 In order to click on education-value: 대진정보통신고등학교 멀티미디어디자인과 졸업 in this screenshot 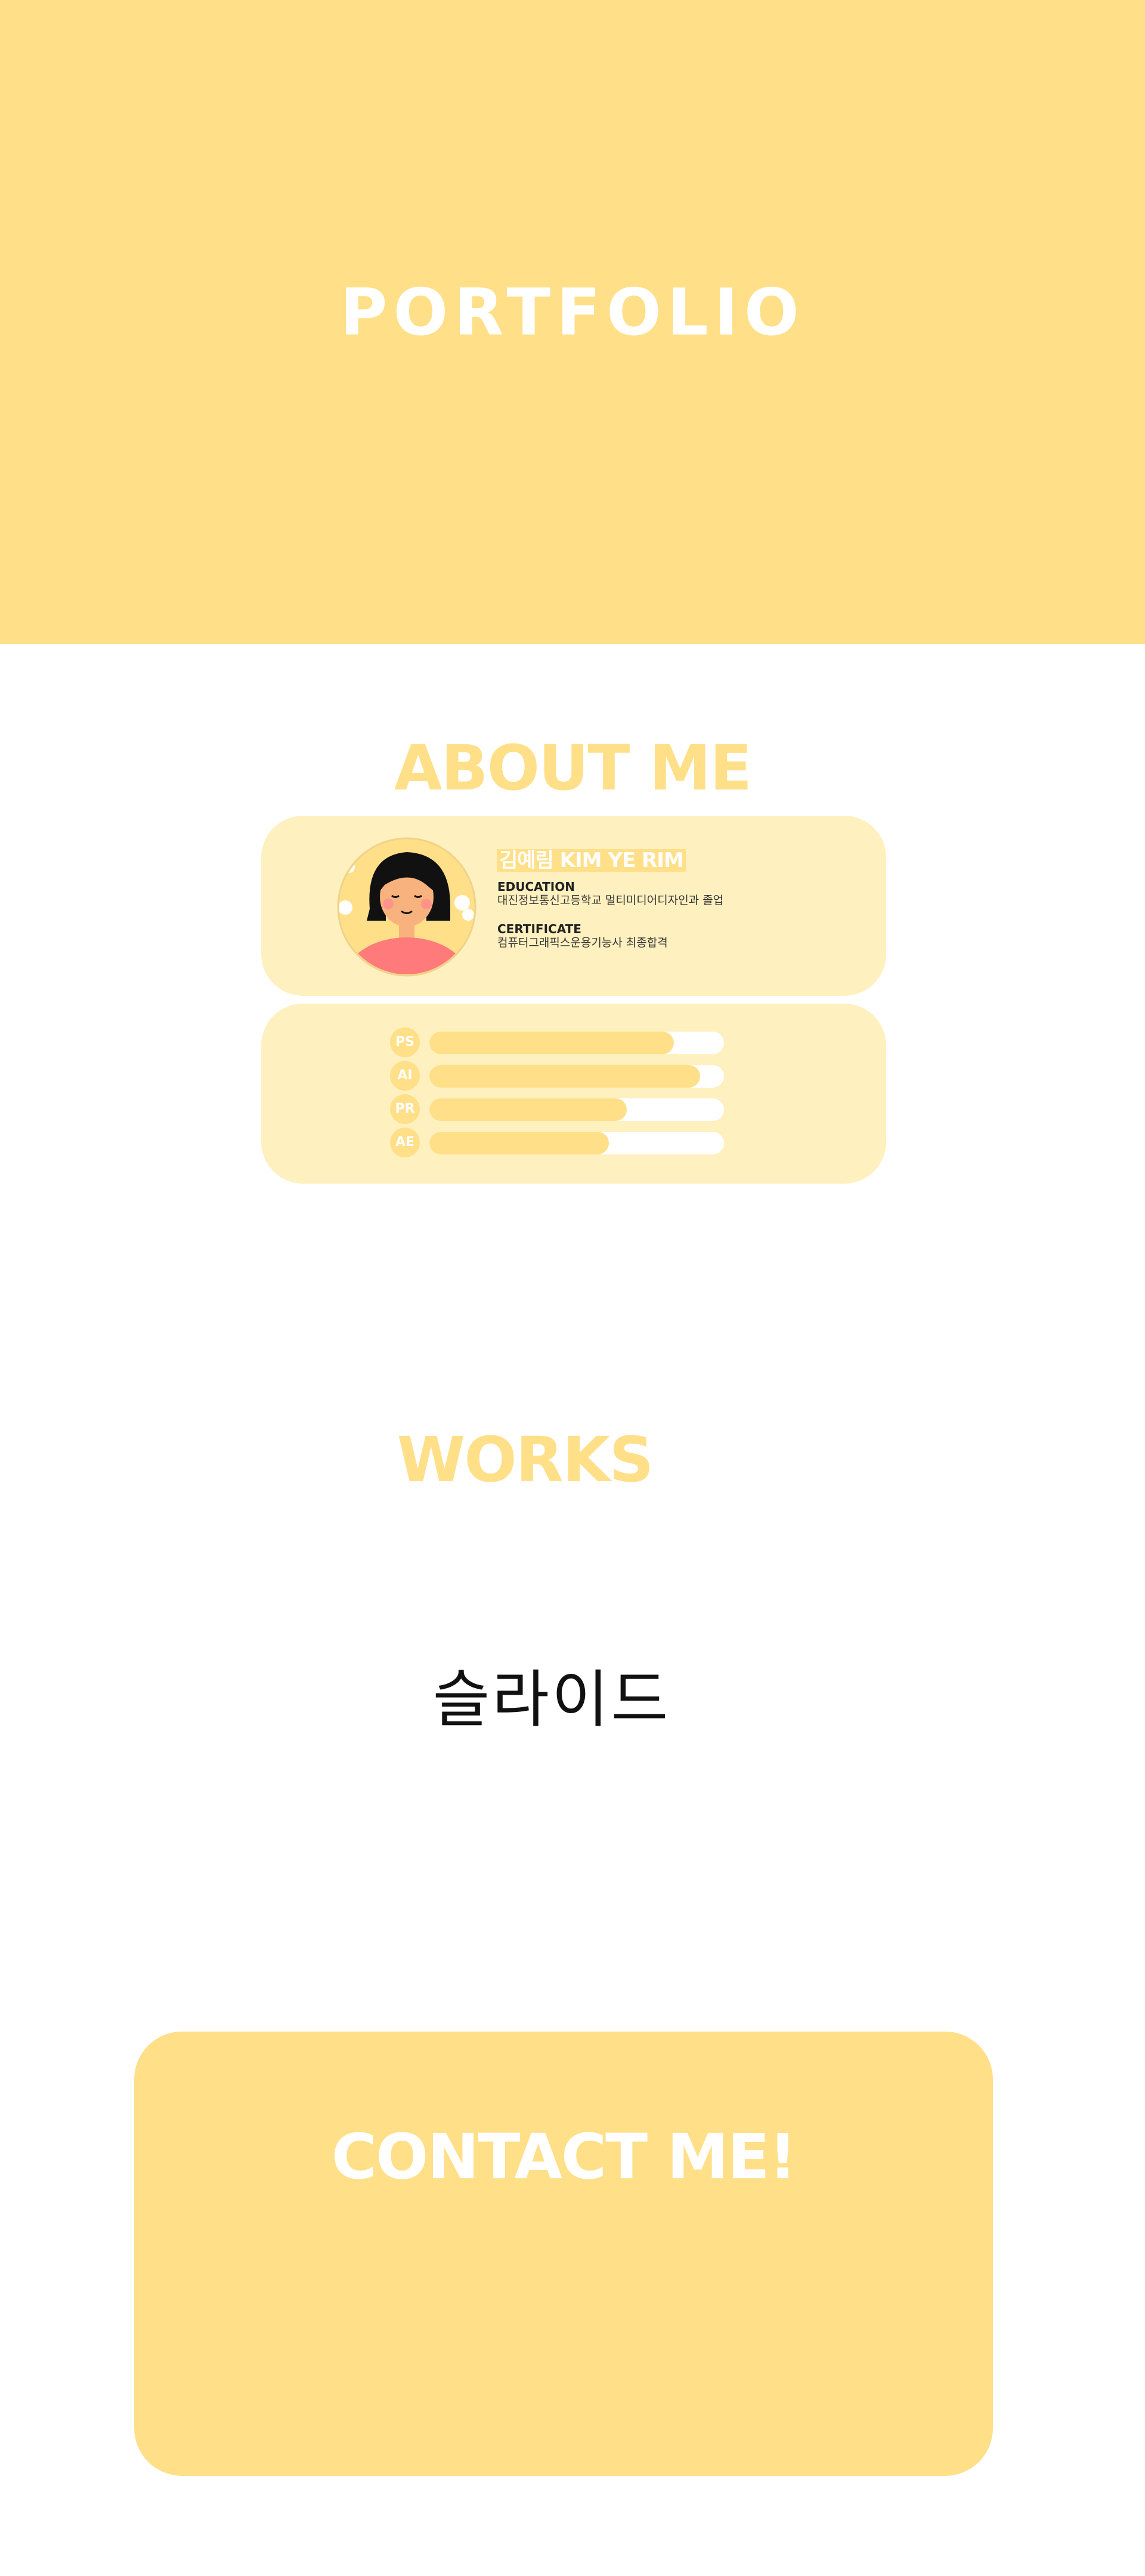, I will do `click(610, 901)`.